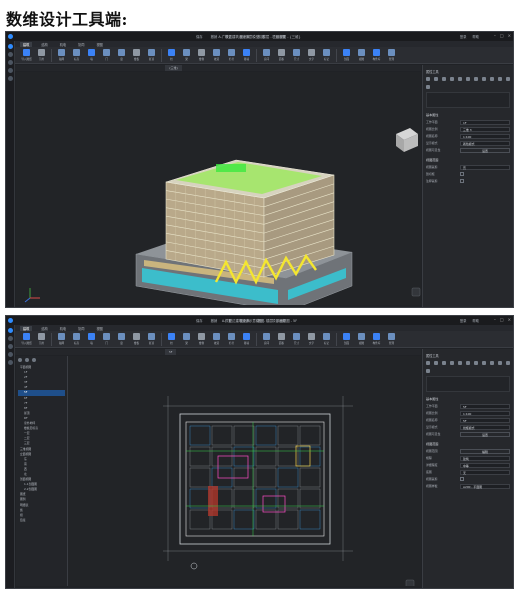 The height and width of the screenshot is (590, 519). I want to click on prop-value: 1F, so click(485, 122).